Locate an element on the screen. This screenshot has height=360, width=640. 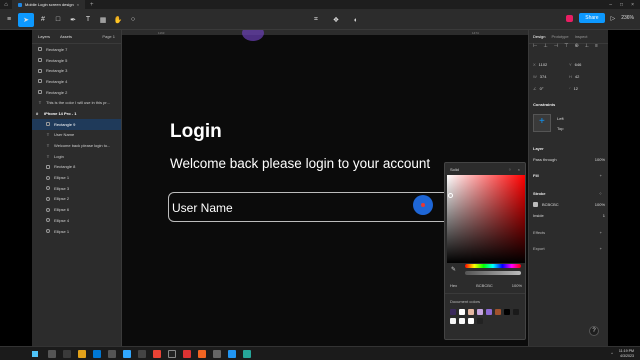
layer-item: # iPhone 14 Pro - 1 is located at coordinates (76, 113).